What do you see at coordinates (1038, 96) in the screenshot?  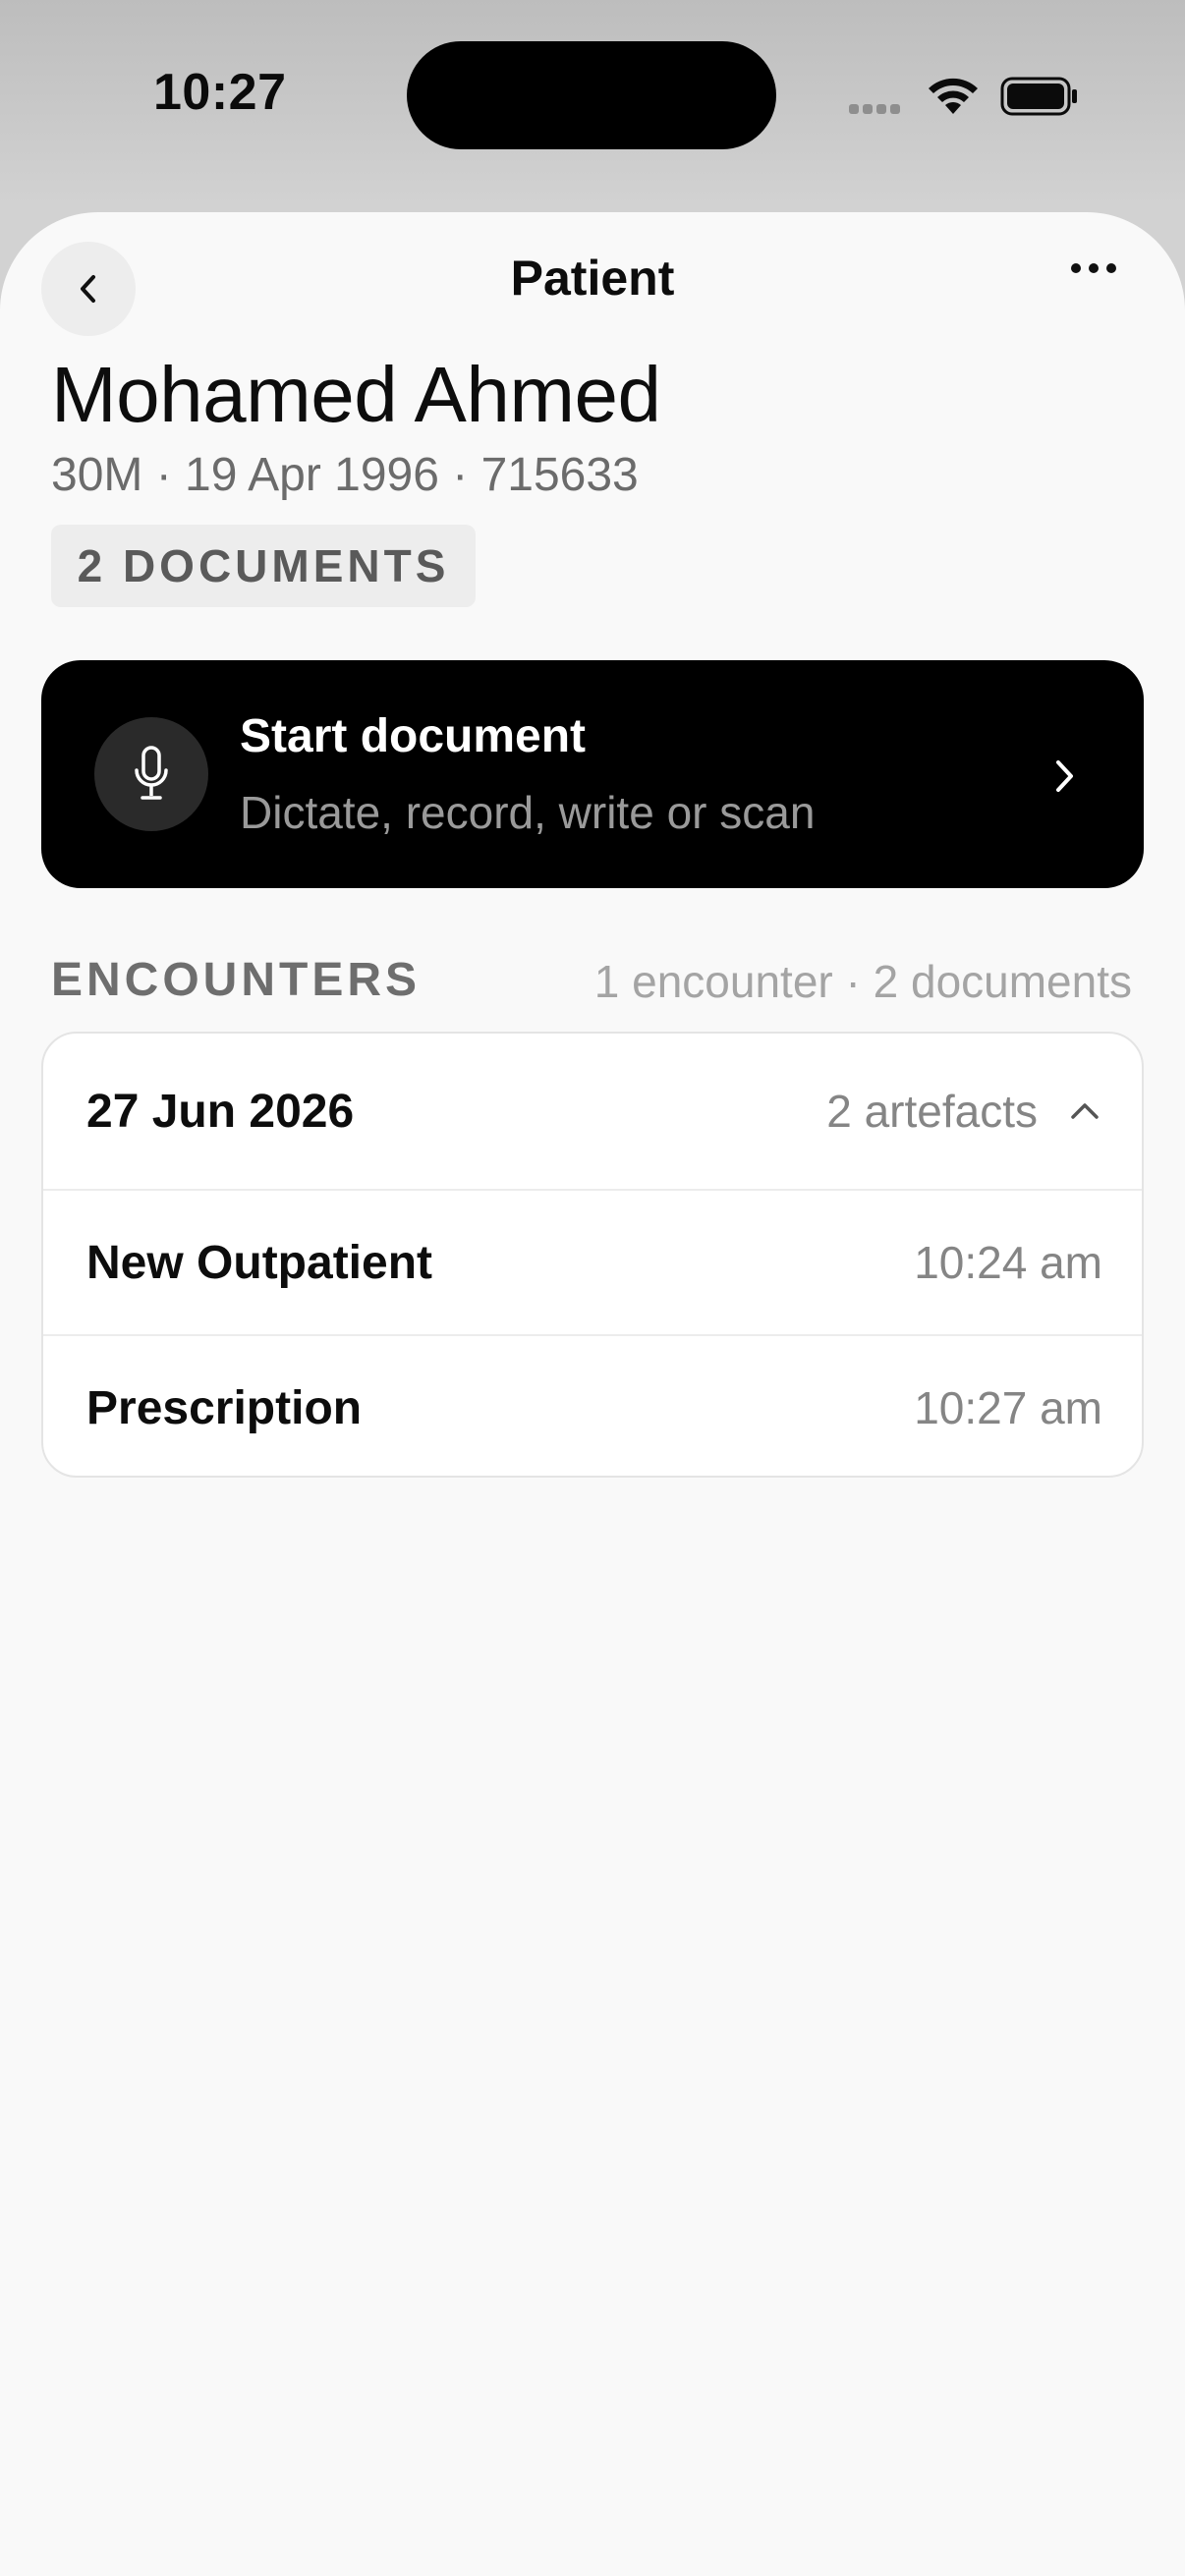 I see `battery-icon` at bounding box center [1038, 96].